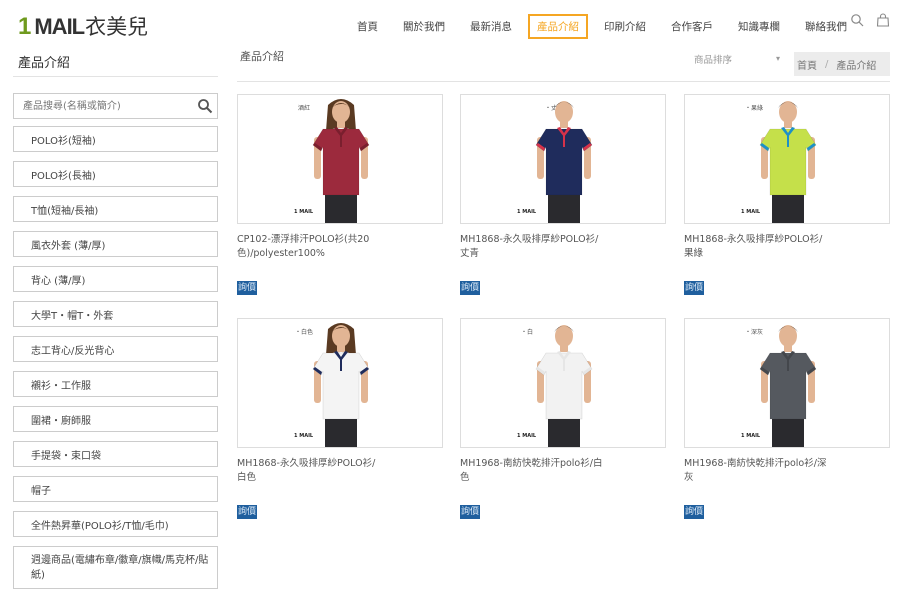  I want to click on header-icons, so click(870, 20).